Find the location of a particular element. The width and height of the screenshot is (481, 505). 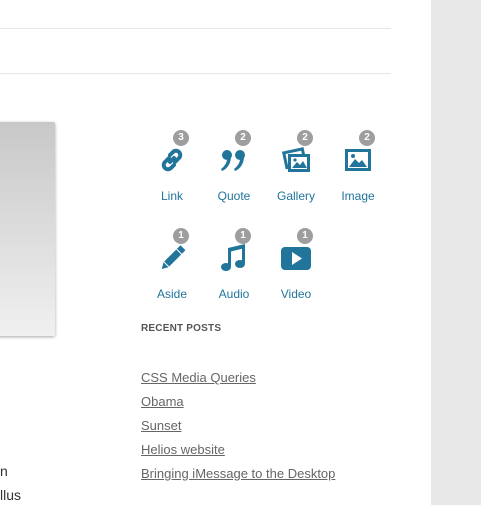

page-background-gutter is located at coordinates (456, 252).